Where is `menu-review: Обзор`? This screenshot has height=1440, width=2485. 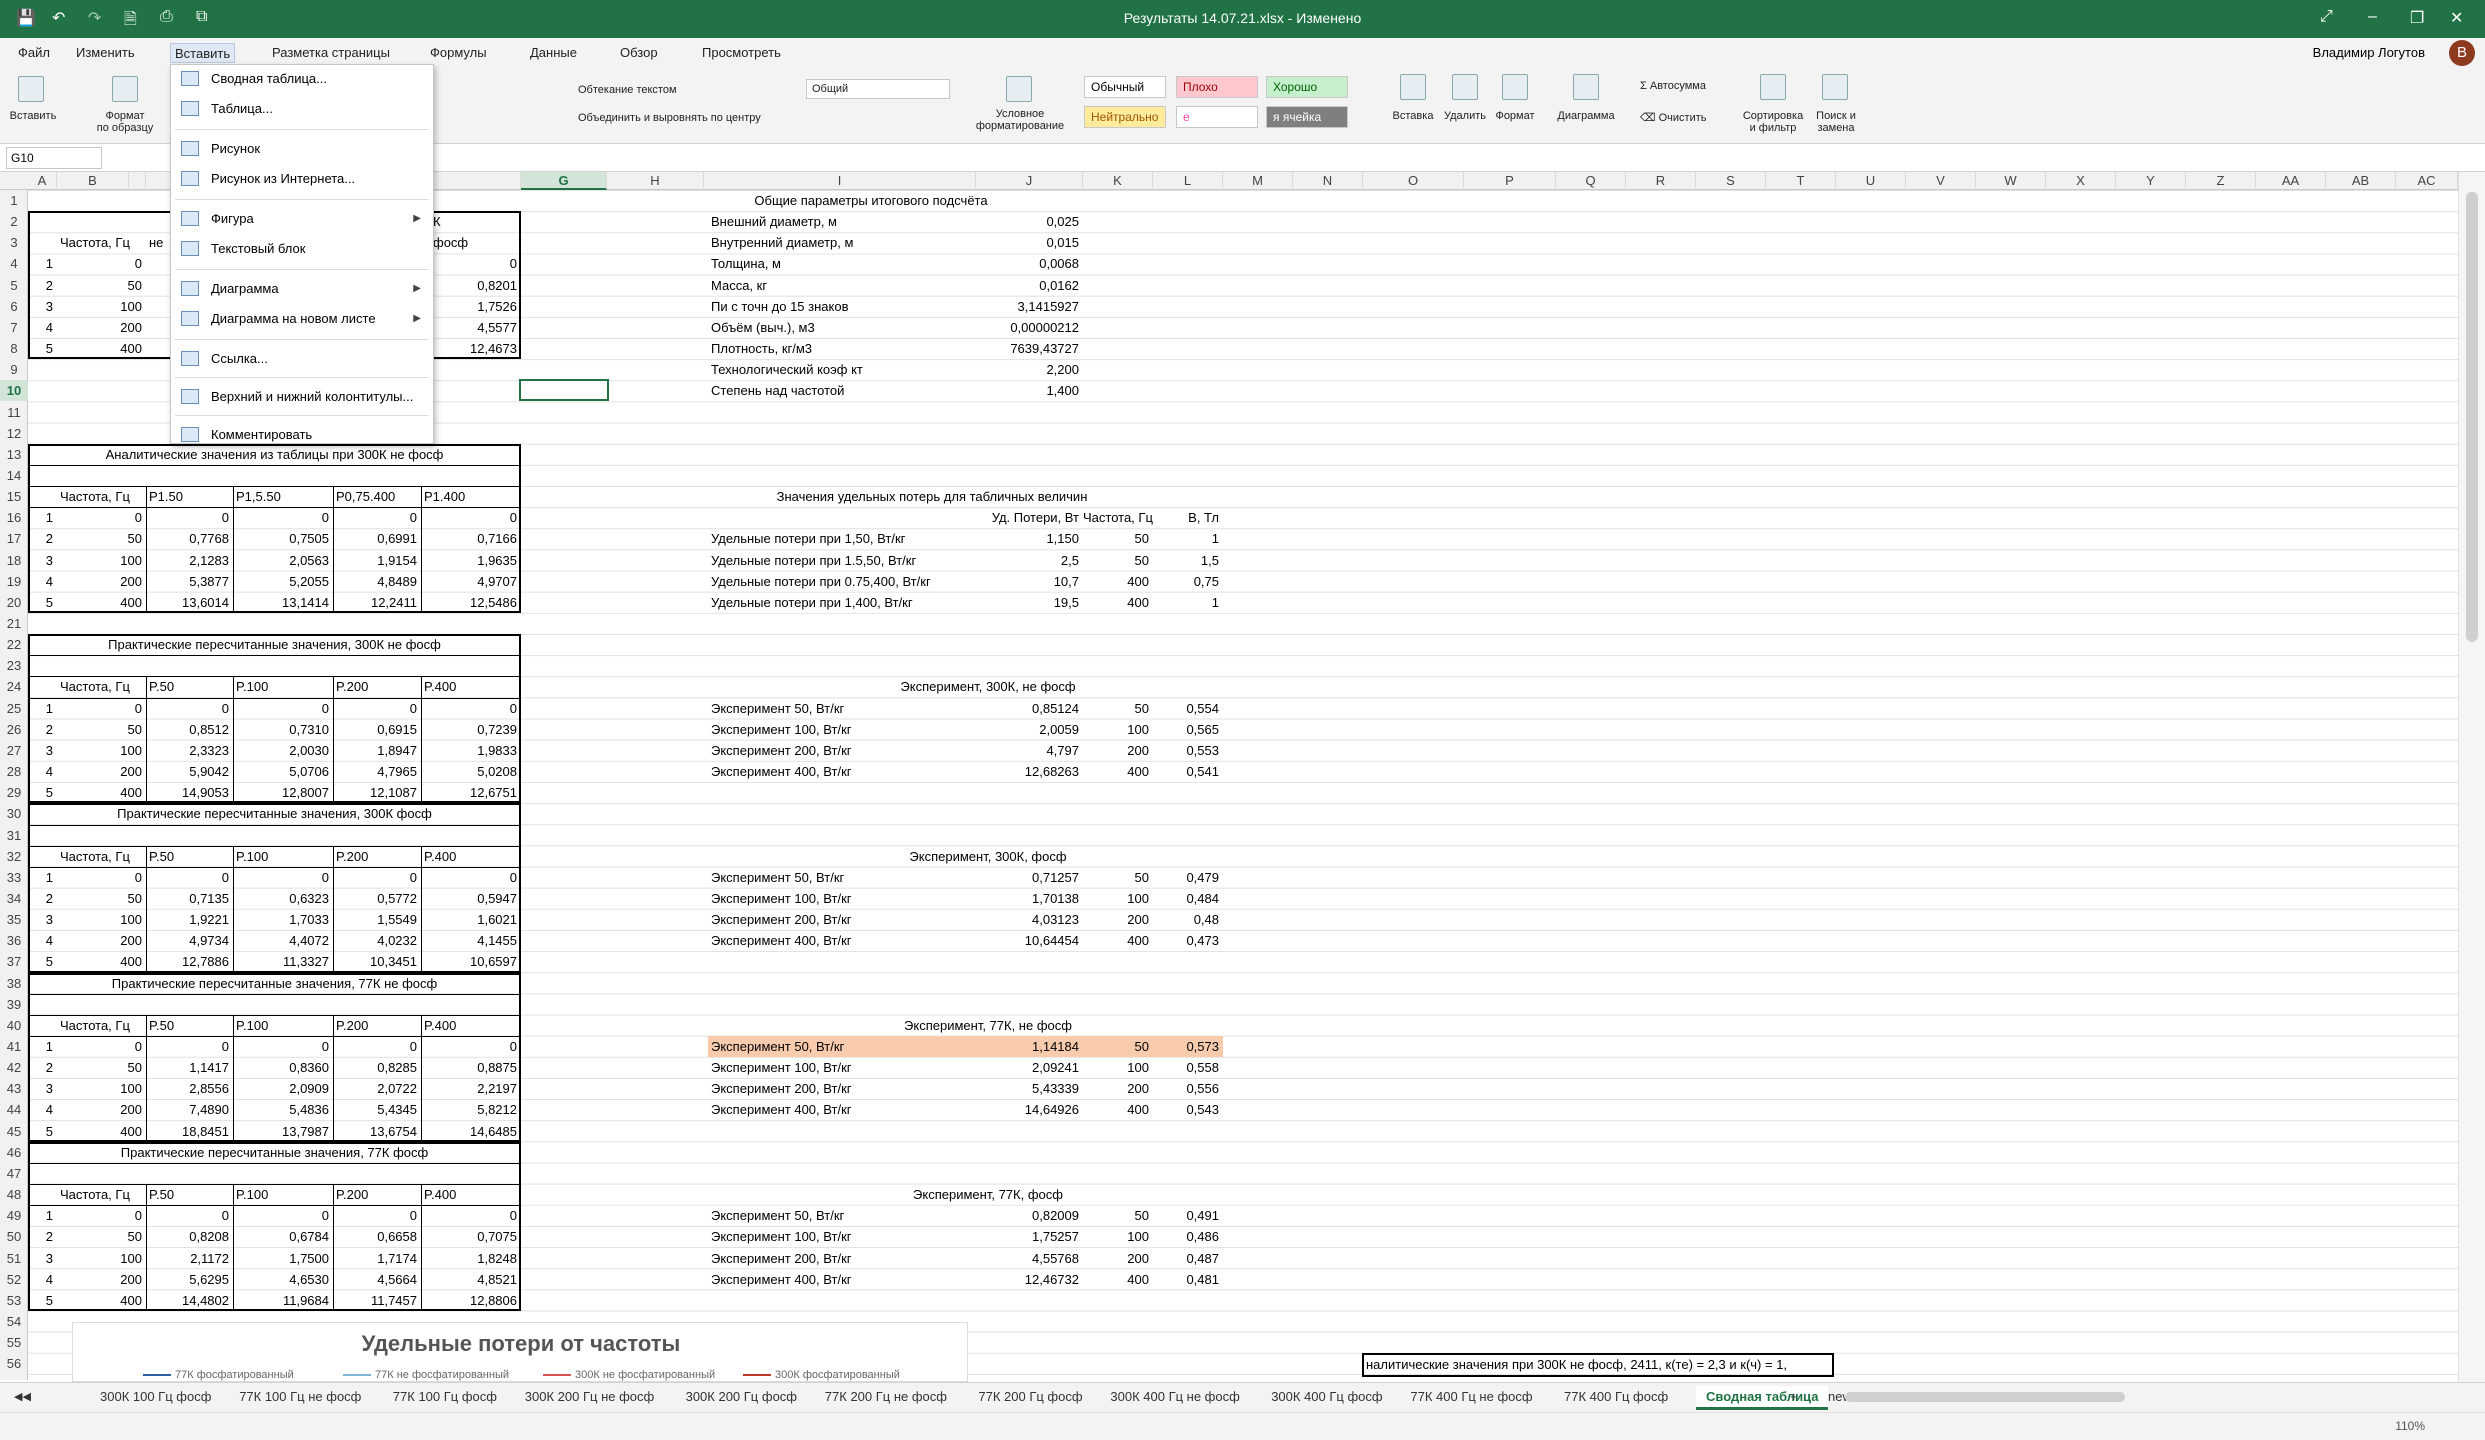
menu-review: Обзор is located at coordinates (639, 53).